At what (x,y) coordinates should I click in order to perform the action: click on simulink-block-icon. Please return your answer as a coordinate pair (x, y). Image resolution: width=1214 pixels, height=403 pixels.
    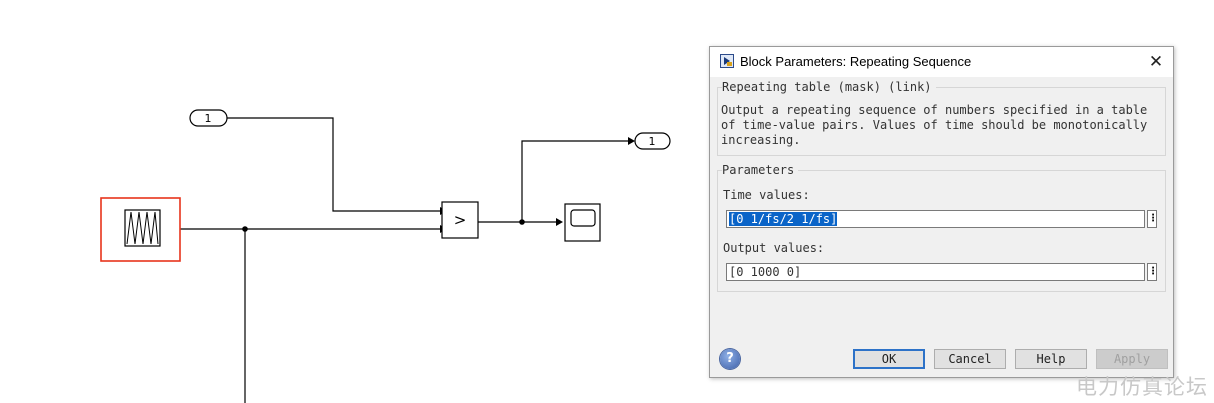
    Looking at the image, I should click on (727, 61).